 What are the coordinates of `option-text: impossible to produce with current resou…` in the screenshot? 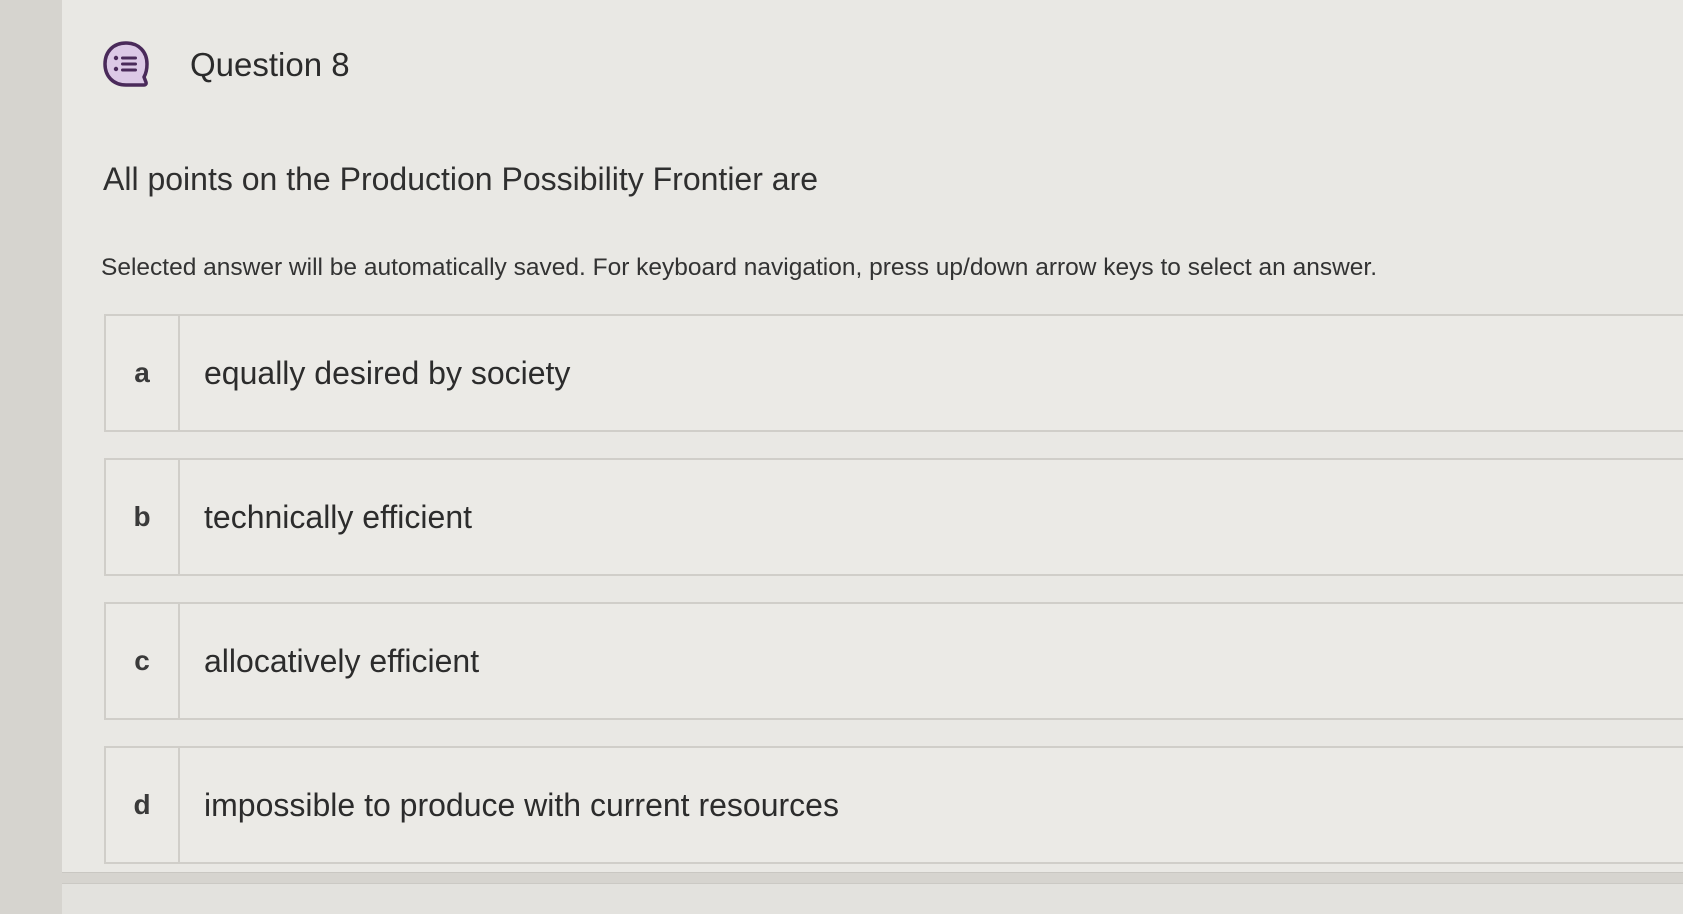 It's located at (521, 804).